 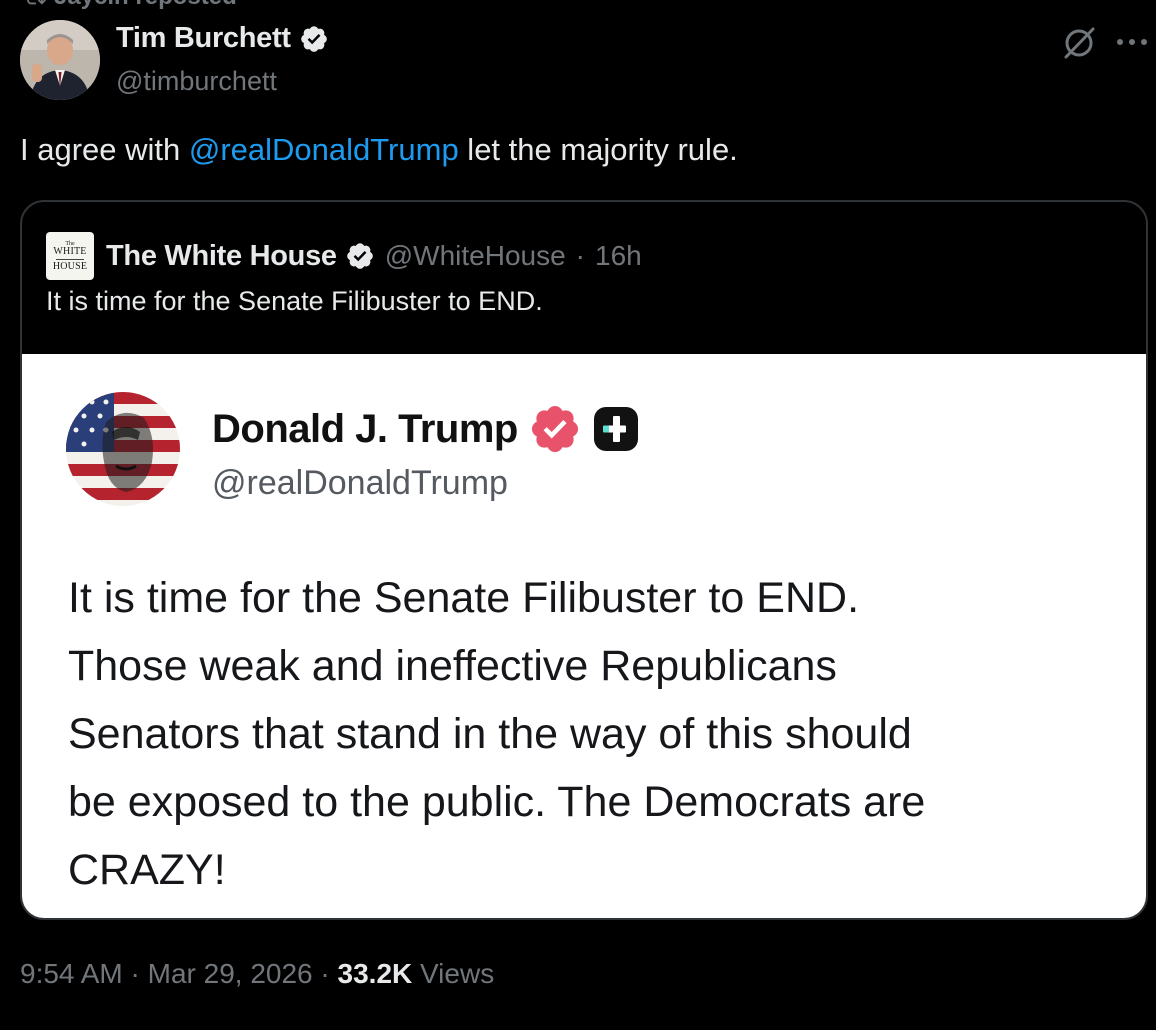 I want to click on truth-plus-icon, so click(x=615, y=429).